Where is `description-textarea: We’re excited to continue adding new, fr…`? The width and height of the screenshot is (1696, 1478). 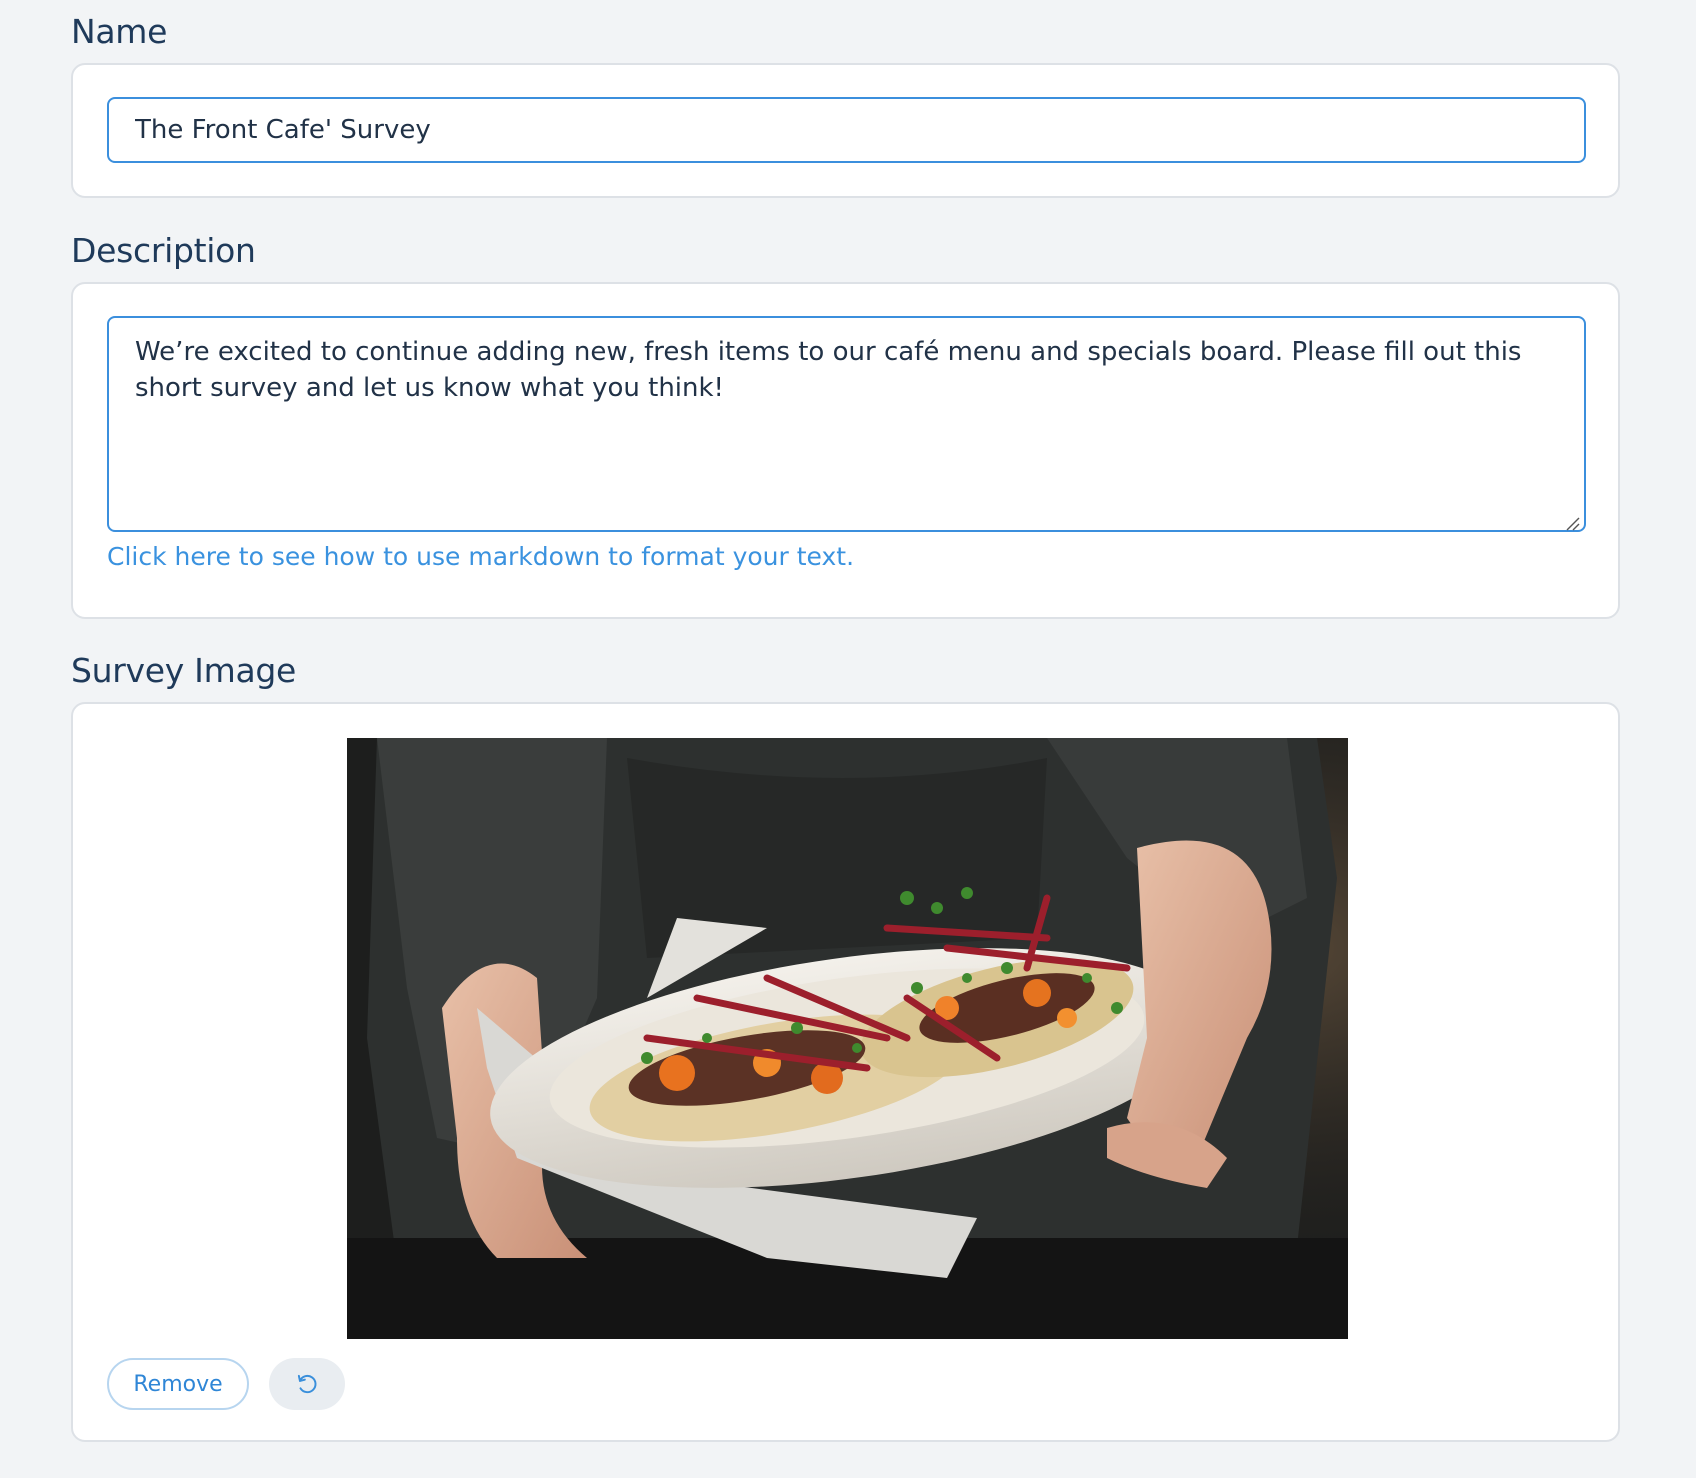 description-textarea: We’re excited to continue adding new, fr… is located at coordinates (846, 424).